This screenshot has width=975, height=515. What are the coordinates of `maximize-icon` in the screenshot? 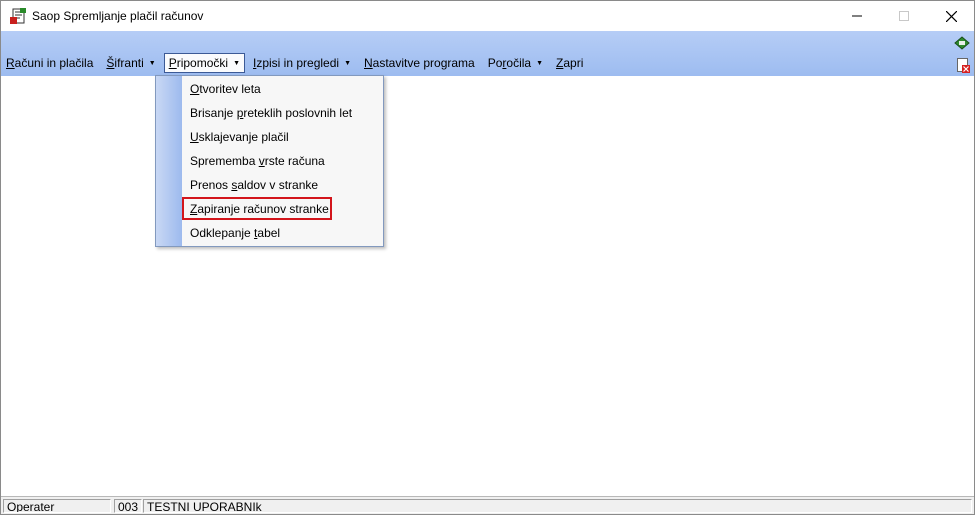 It's located at (904, 16).